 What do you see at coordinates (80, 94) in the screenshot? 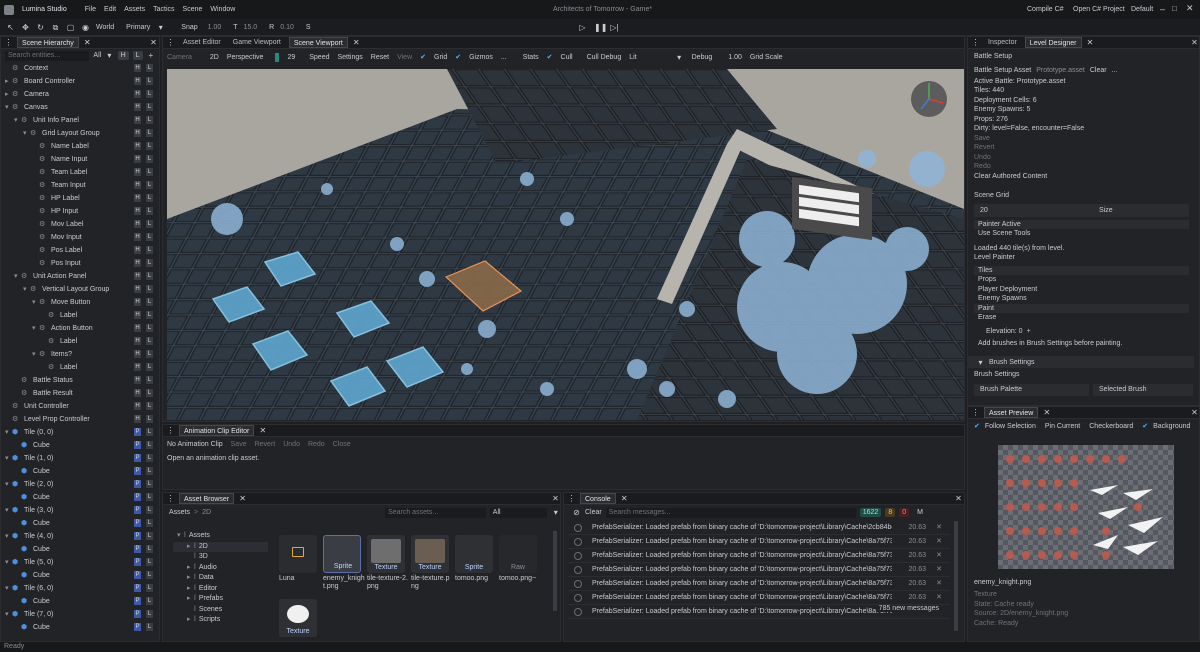
I see `hierarchy-item: ▸ ⚙ Camera H L` at bounding box center [80, 94].